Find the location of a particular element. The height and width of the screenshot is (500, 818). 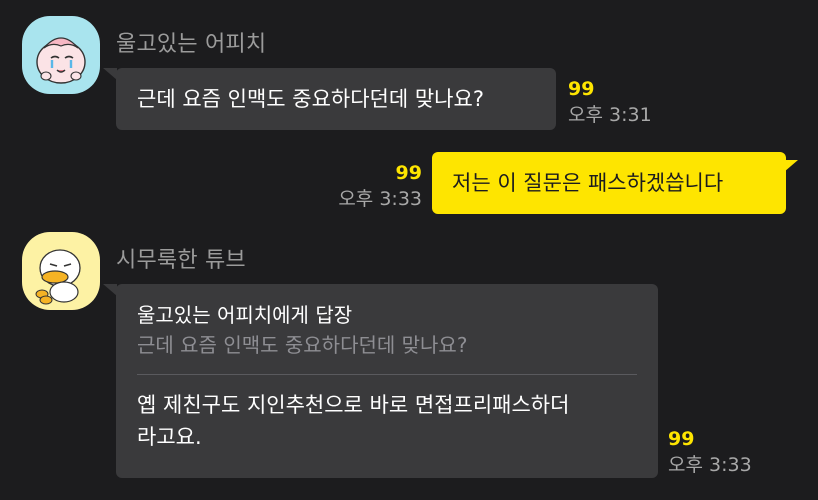

message-text-line: 라고요. is located at coordinates (169, 437).